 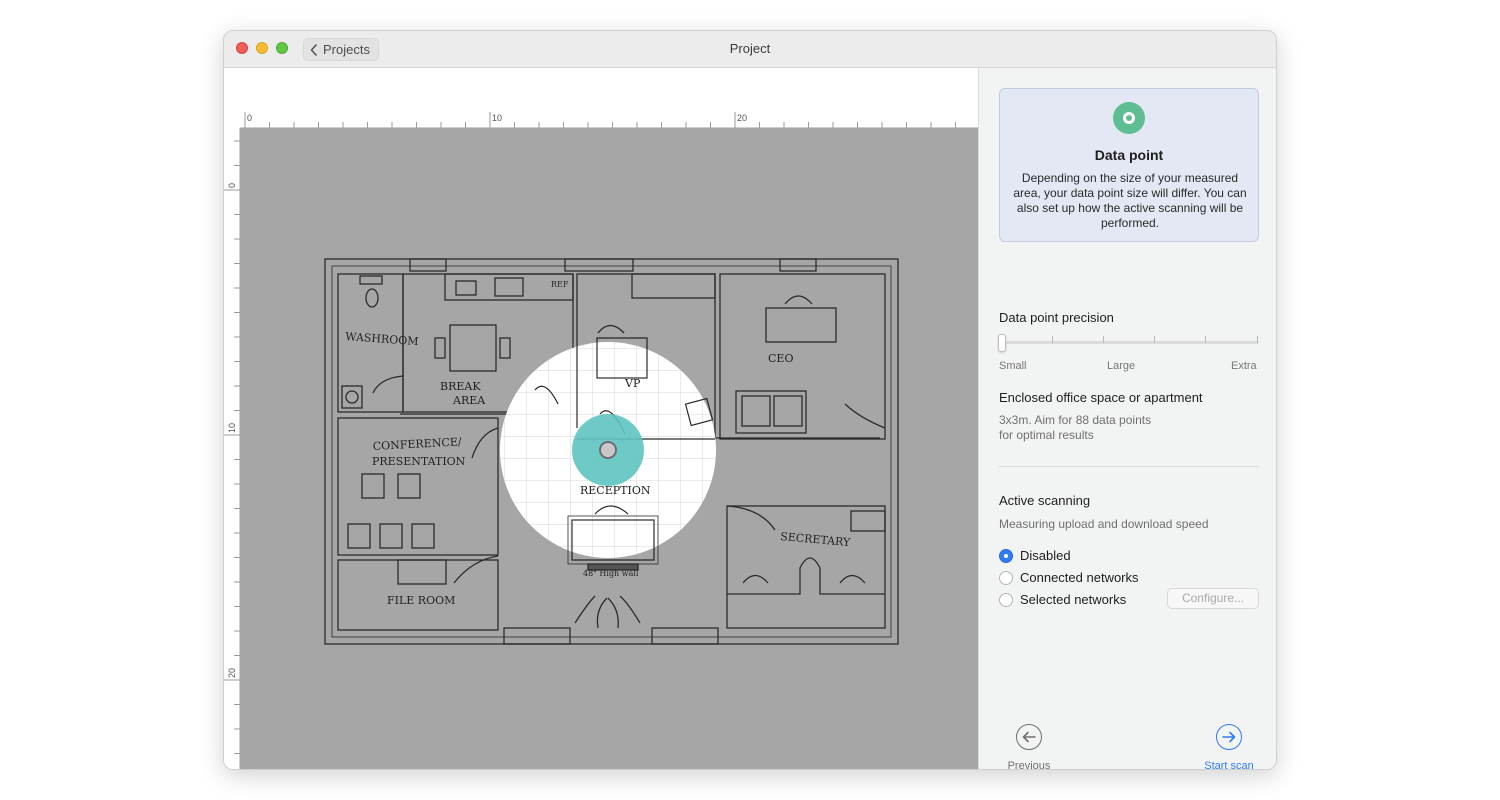 I want to click on precision-tick-large: Large, so click(x=1121, y=366).